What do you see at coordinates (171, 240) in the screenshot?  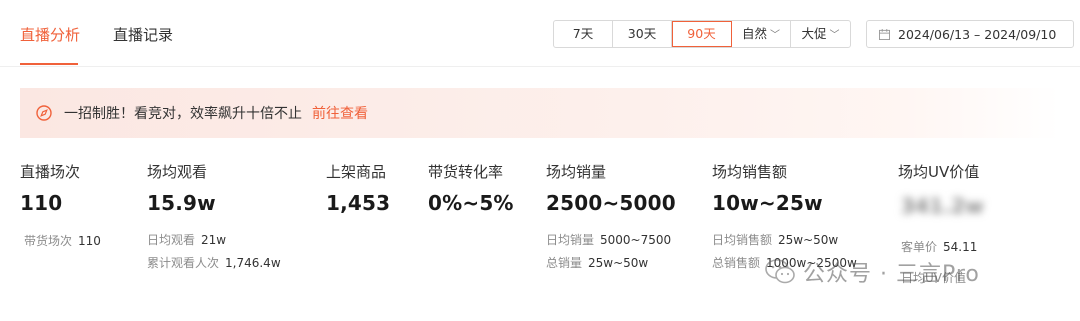 I see `metric-sub-label: 日均观看` at bounding box center [171, 240].